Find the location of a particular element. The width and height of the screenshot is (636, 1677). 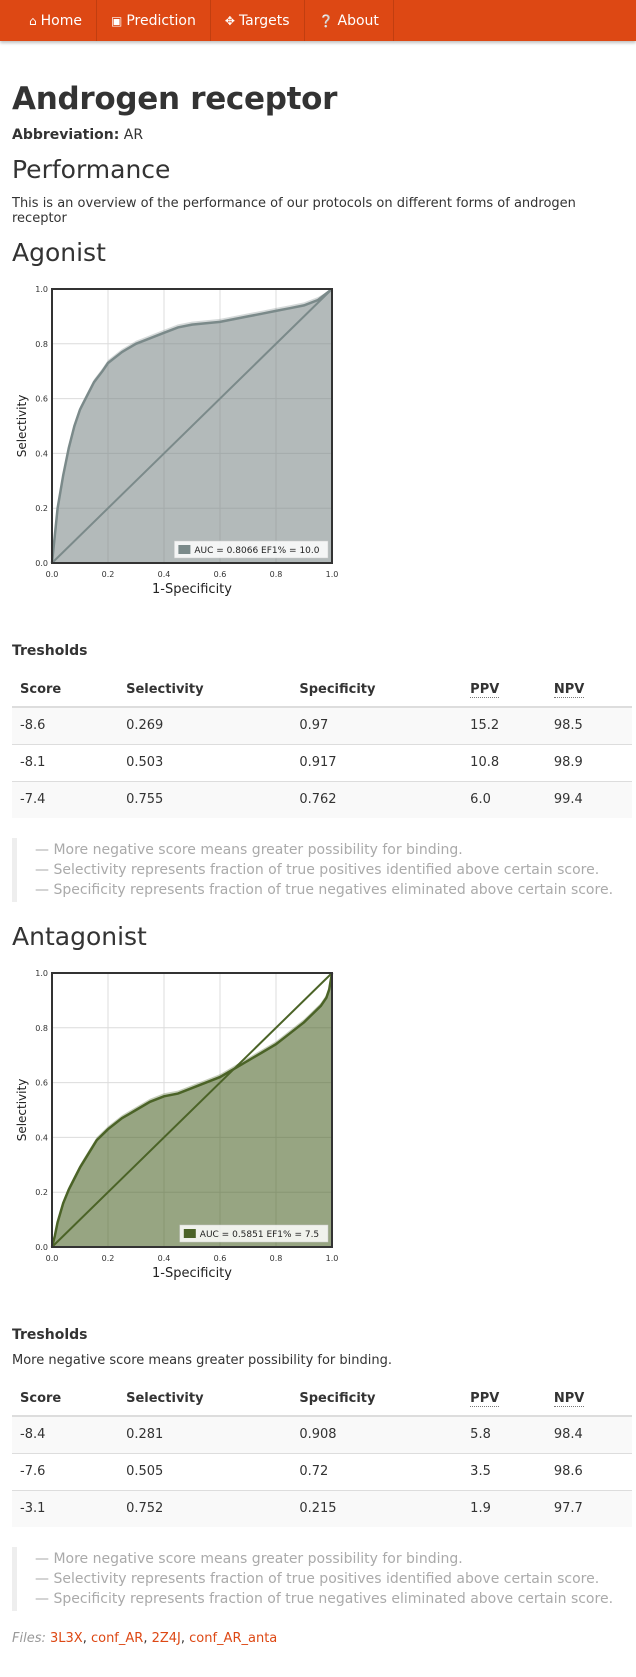

question-circle-icon: ❔ is located at coordinates (326, 20).